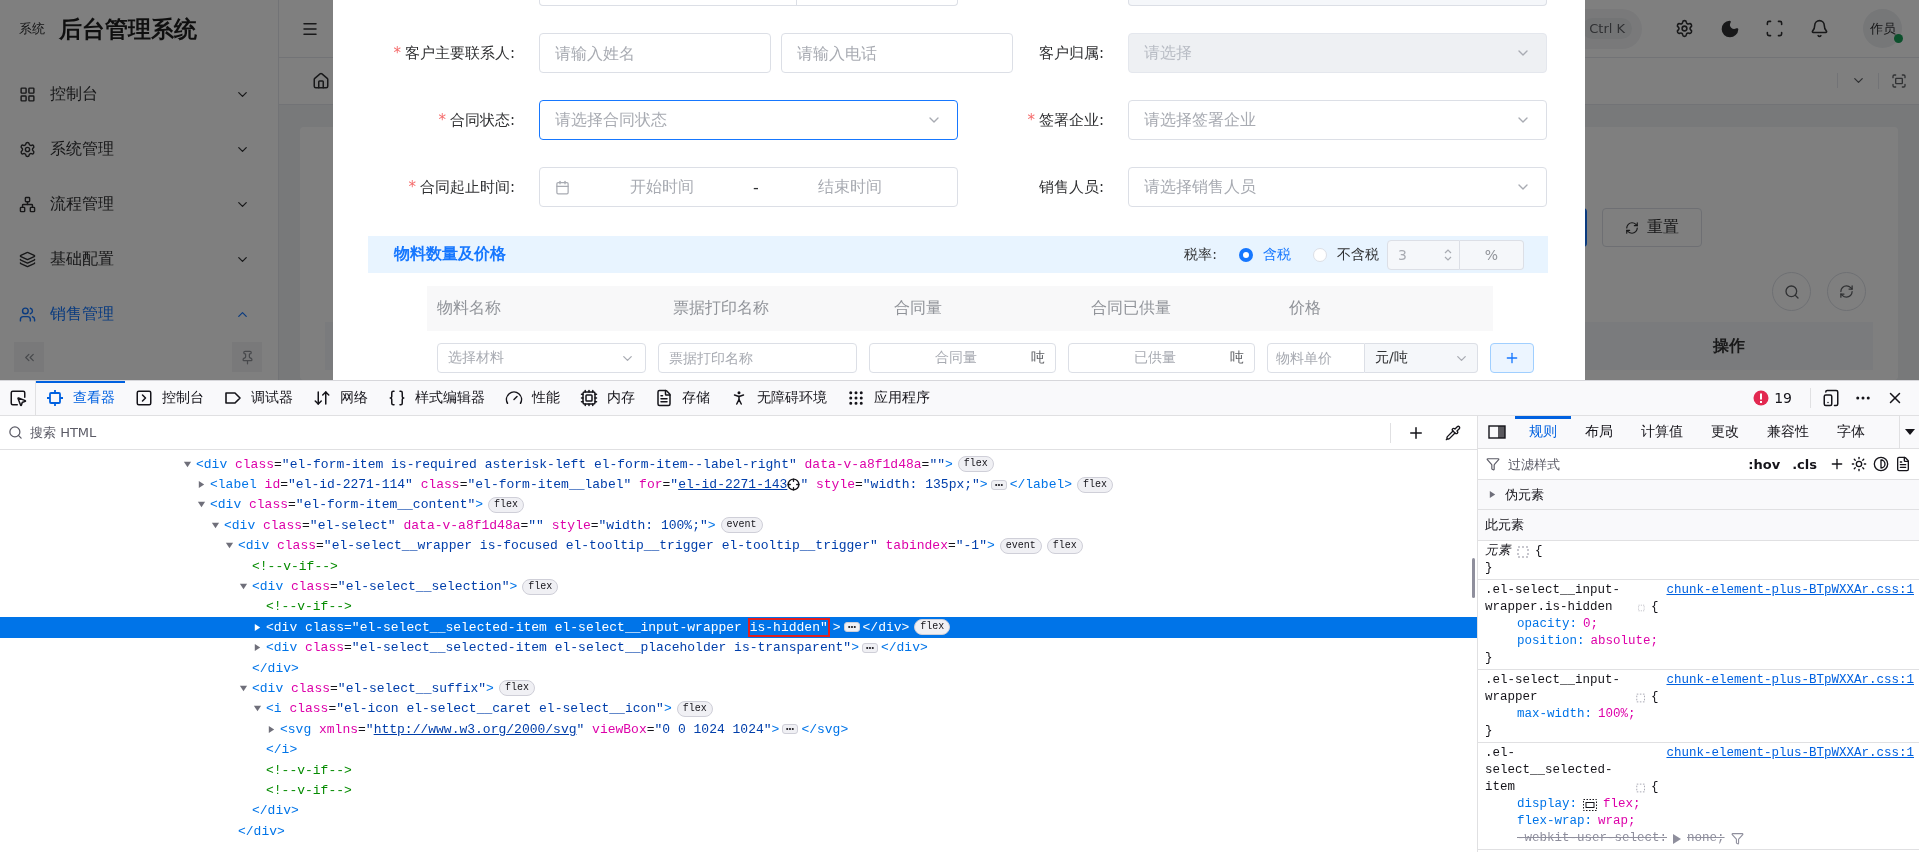  I want to click on crosshair-icon, so click(794, 485).